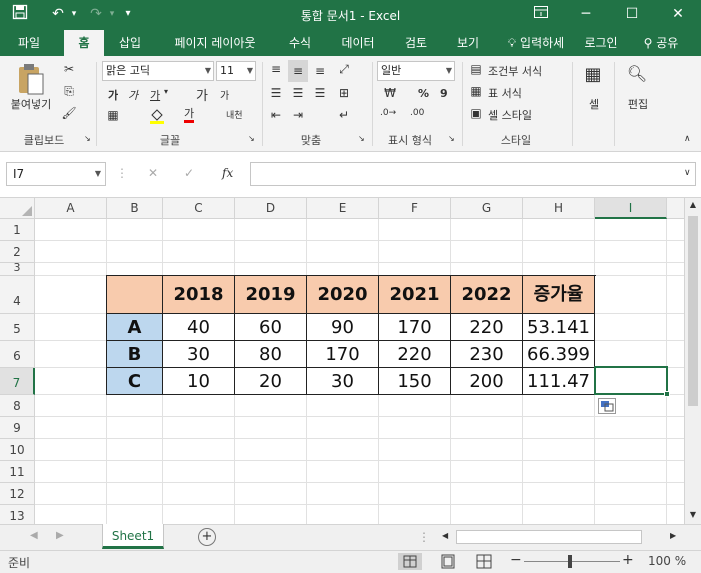 The width and height of the screenshot is (701, 573). I want to click on number-format-select: 일반 ▼, so click(416, 71).